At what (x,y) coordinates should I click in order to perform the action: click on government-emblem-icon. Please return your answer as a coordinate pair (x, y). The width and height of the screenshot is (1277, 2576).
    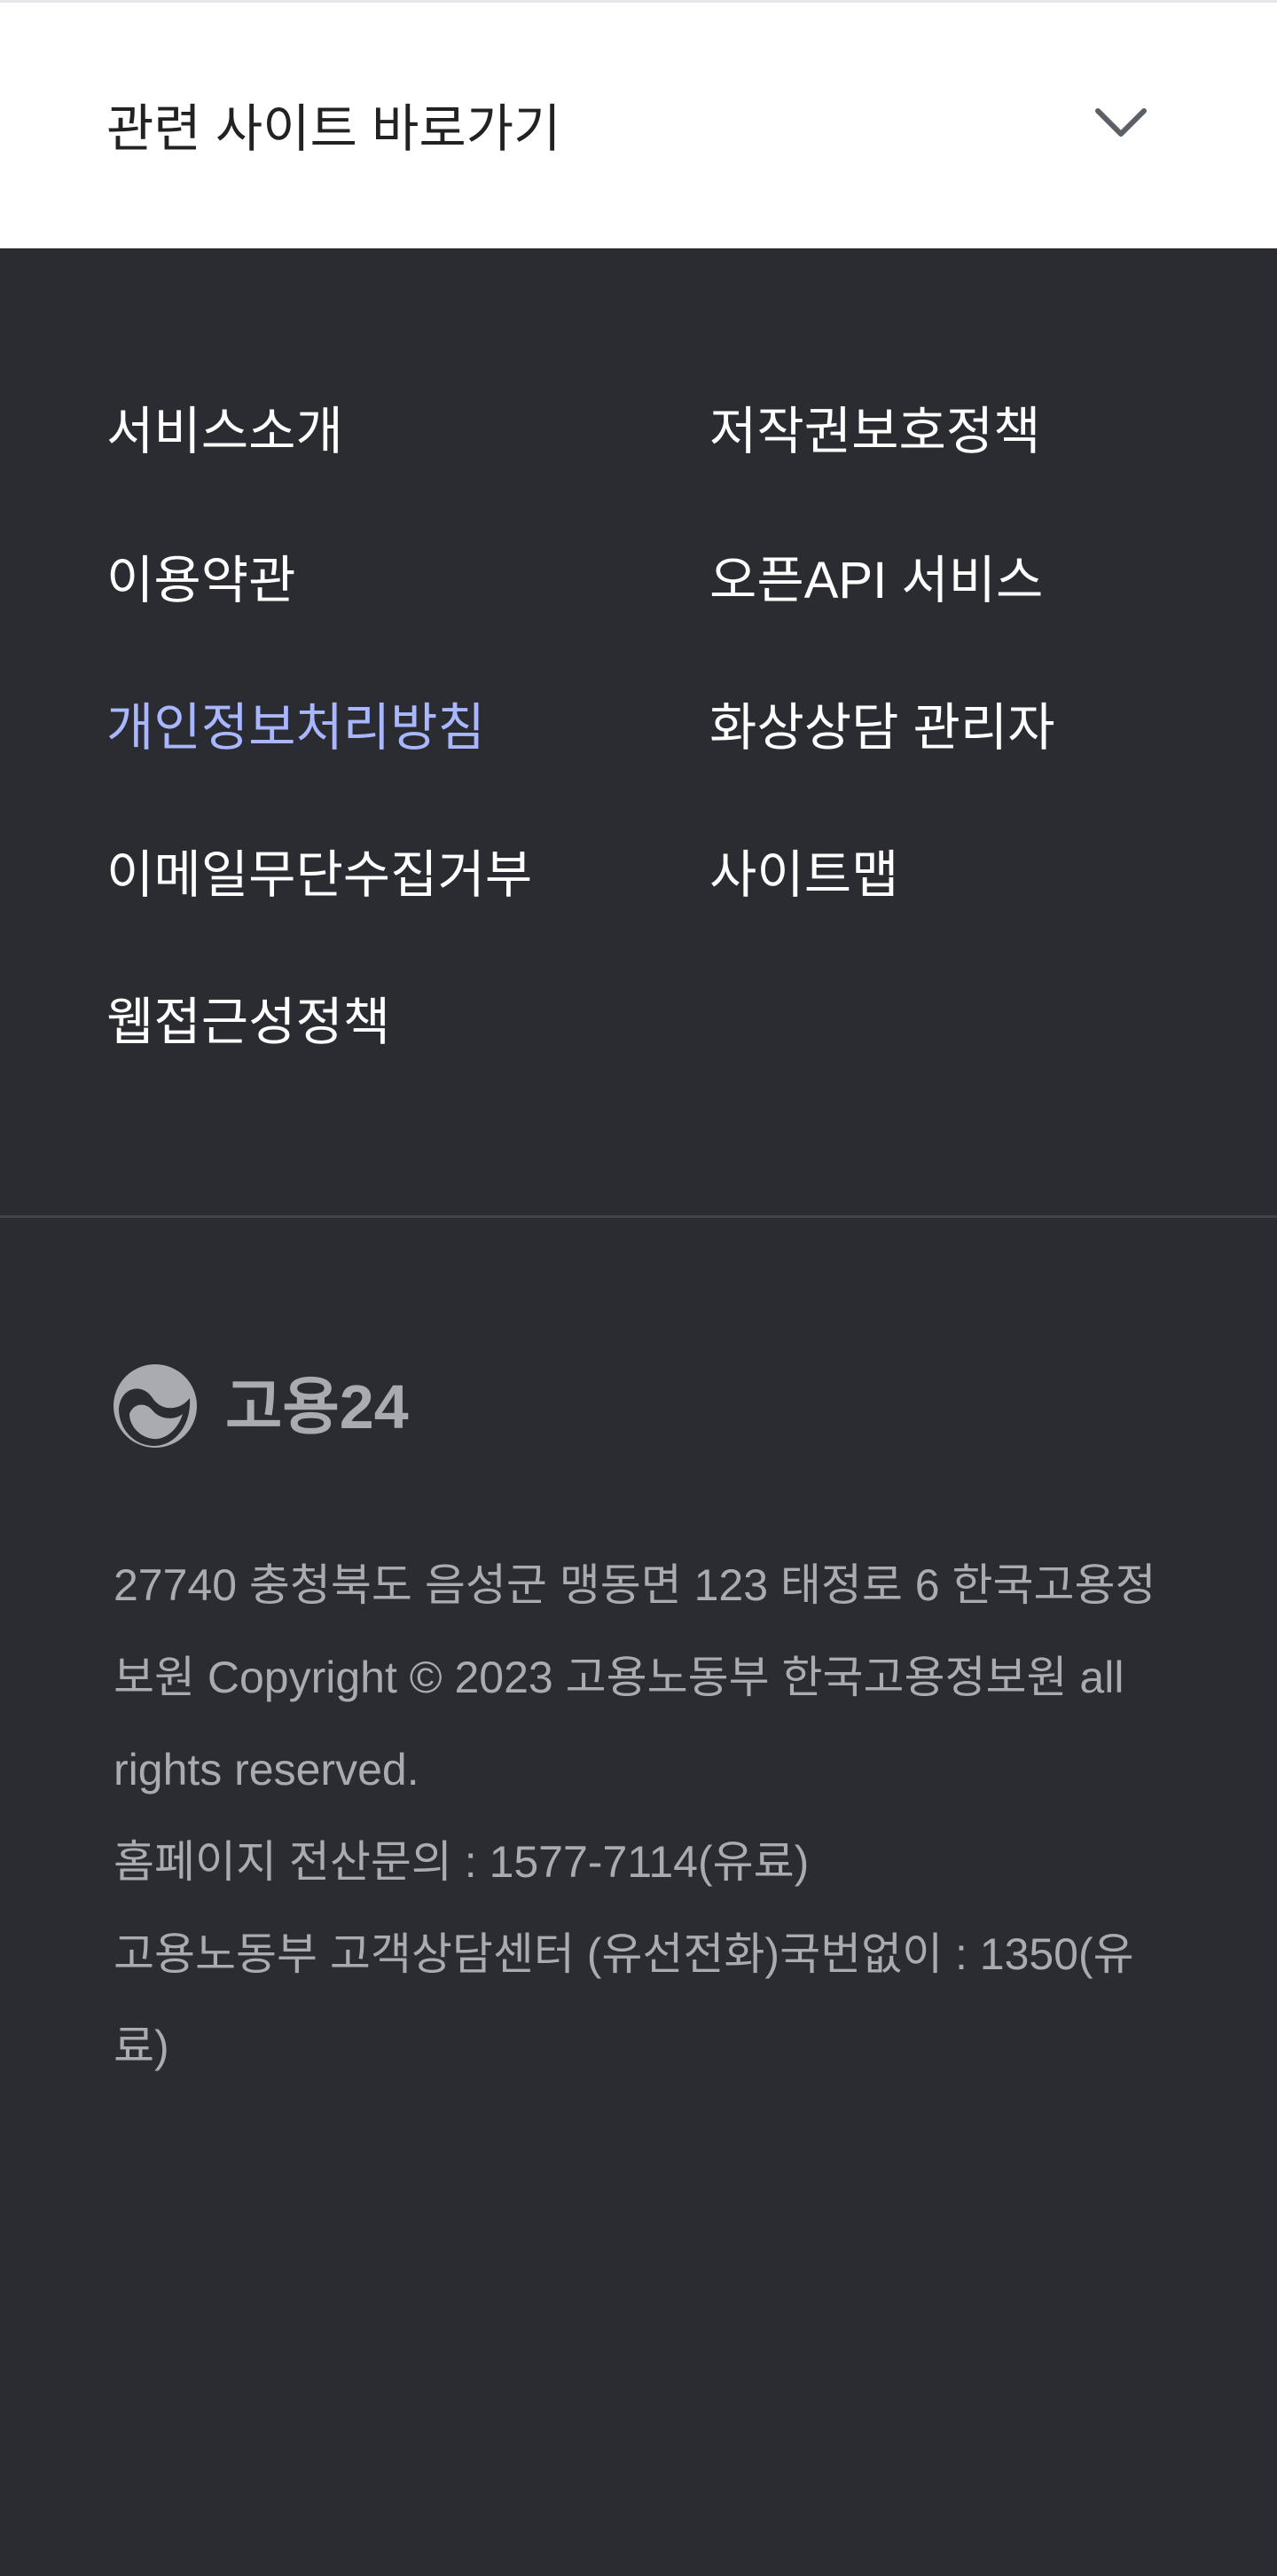
    Looking at the image, I should click on (155, 1406).